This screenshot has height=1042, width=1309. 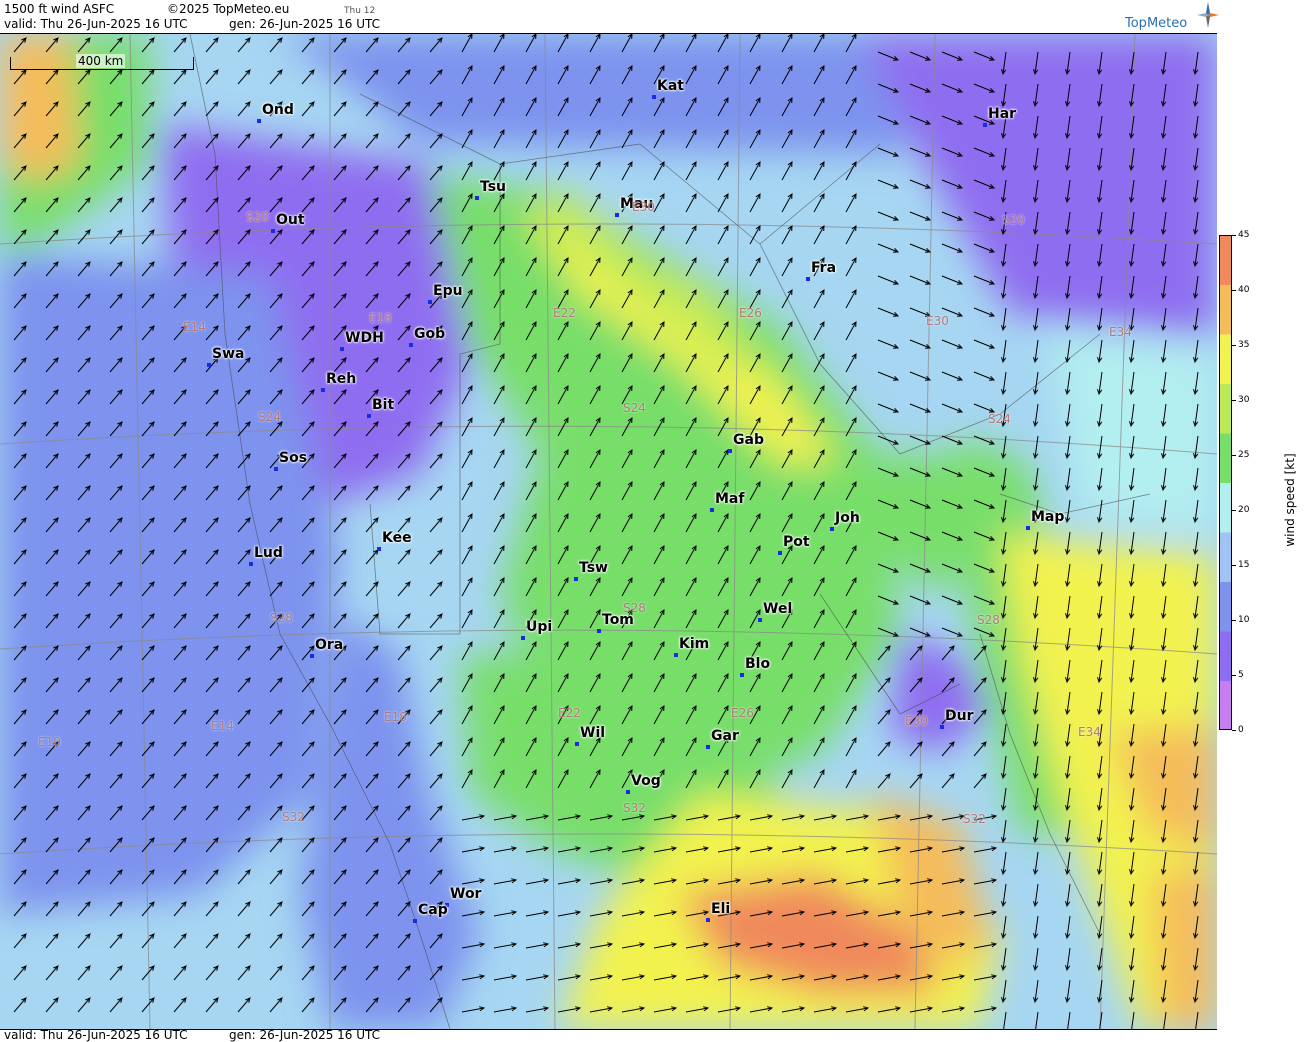 What do you see at coordinates (742, 713) in the screenshot?
I see `graticule-label: E26` at bounding box center [742, 713].